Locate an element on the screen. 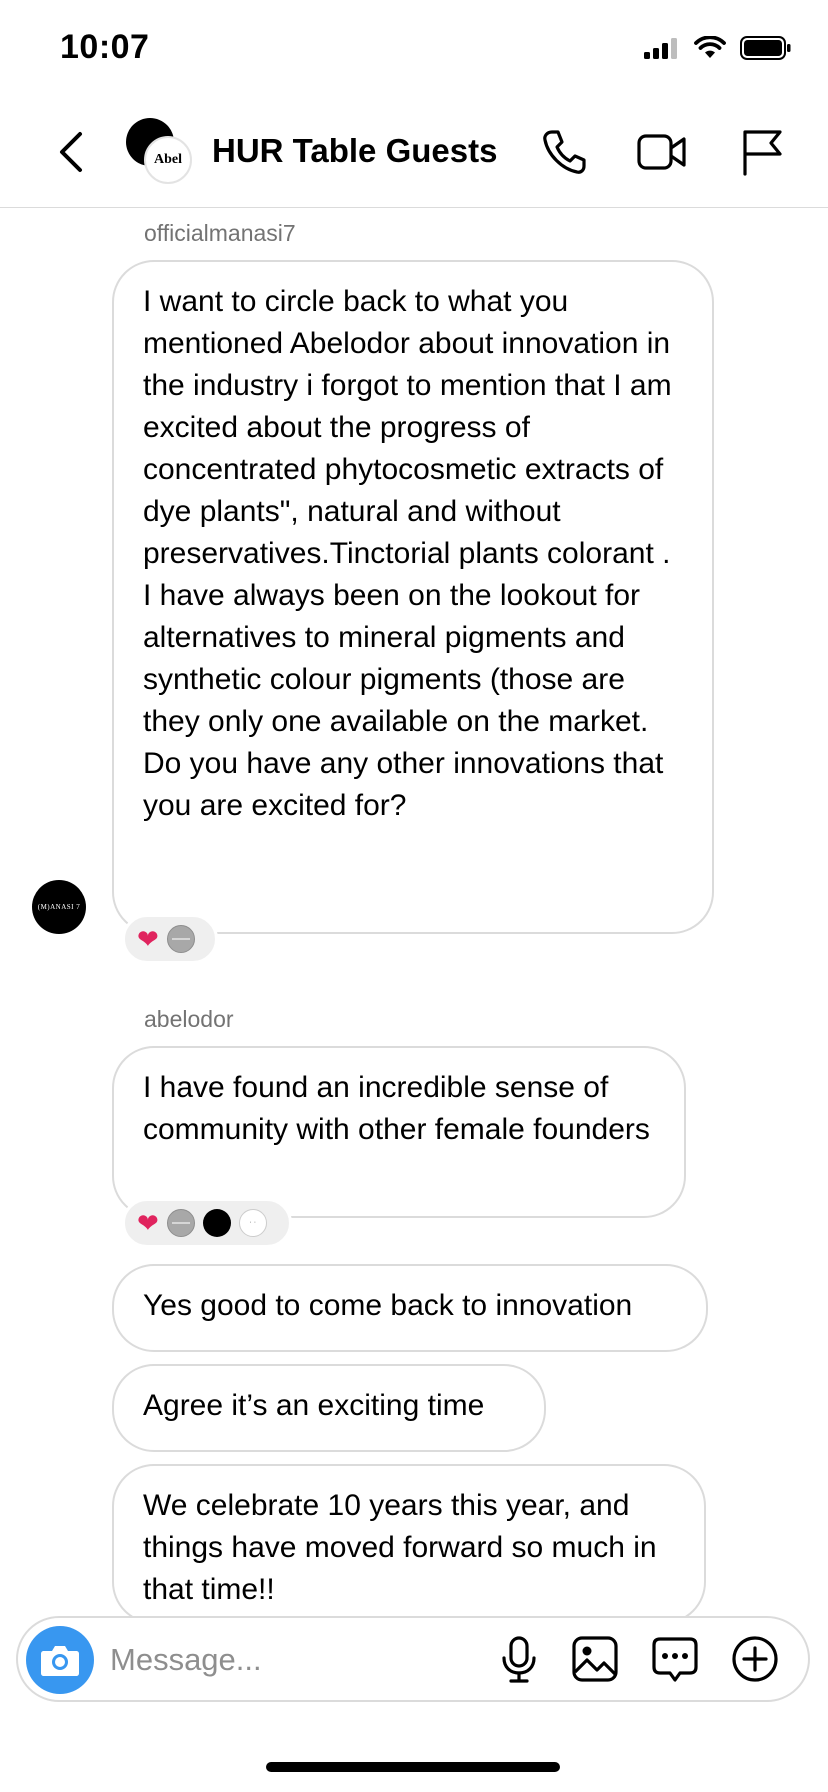  message-bubble: Yes good to come back to innovation is located at coordinates (410, 1308).